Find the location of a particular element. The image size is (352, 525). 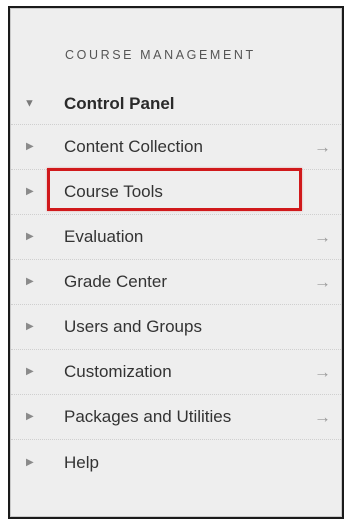

menu-item-label: Help is located at coordinates (81, 462).